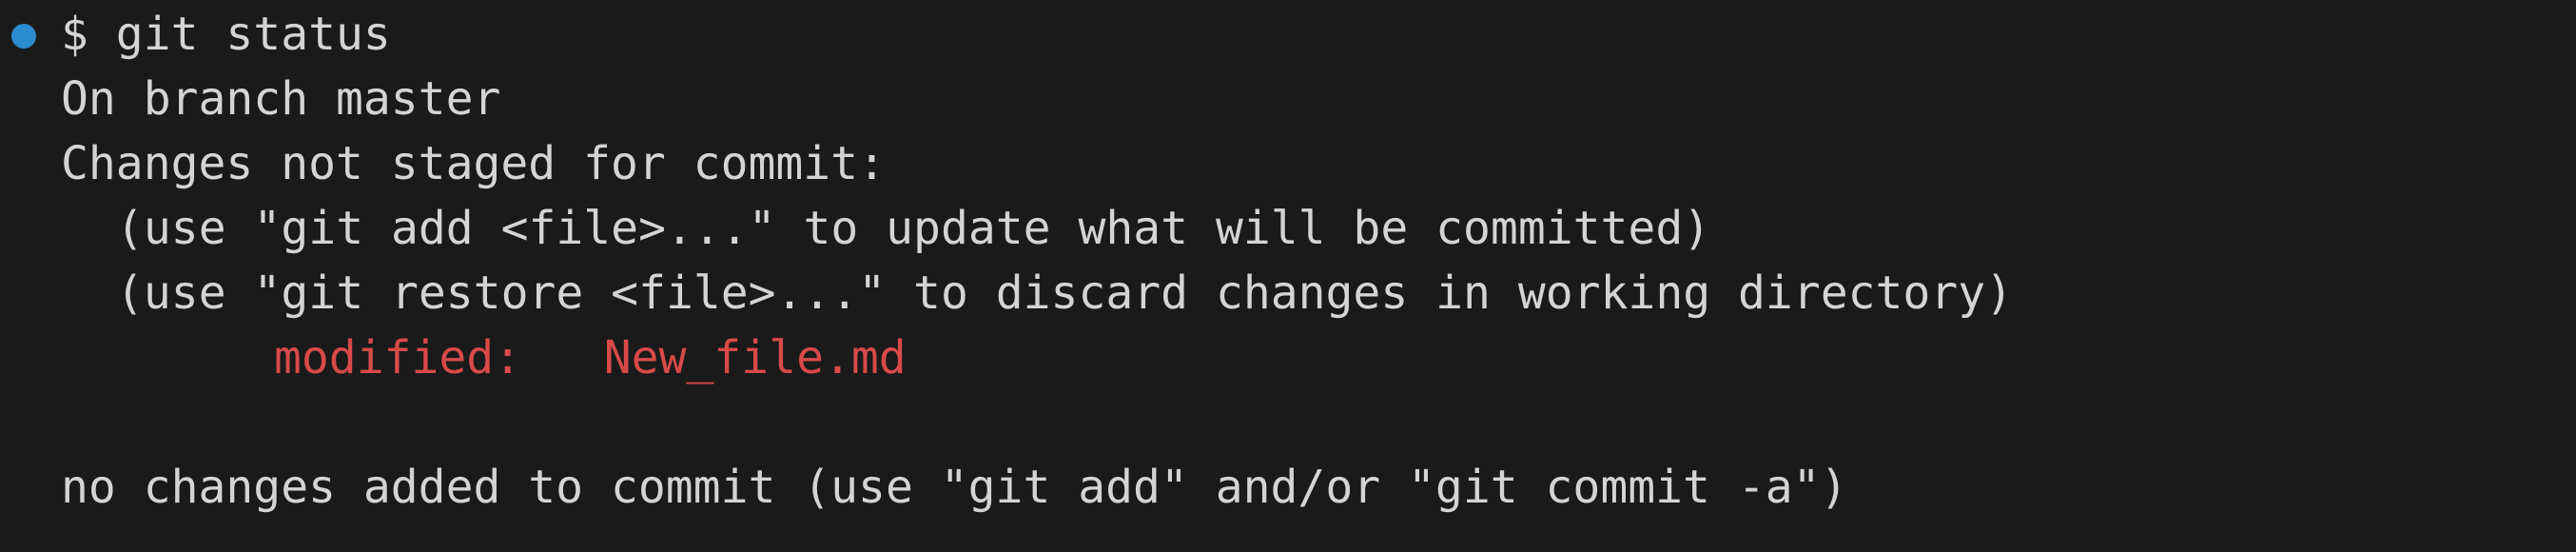 Image resolution: width=2576 pixels, height=552 pixels. I want to click on branch-line: On branch master, so click(281, 99).